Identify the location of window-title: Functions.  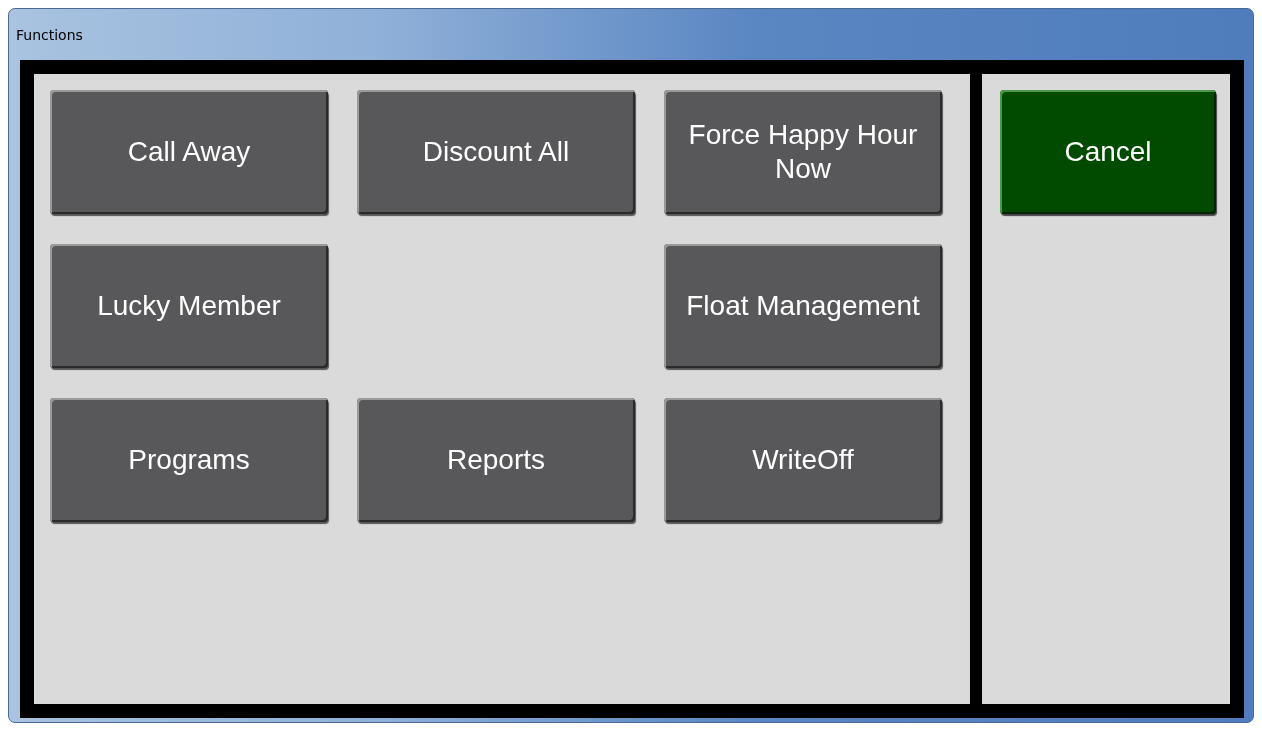
(49, 34).